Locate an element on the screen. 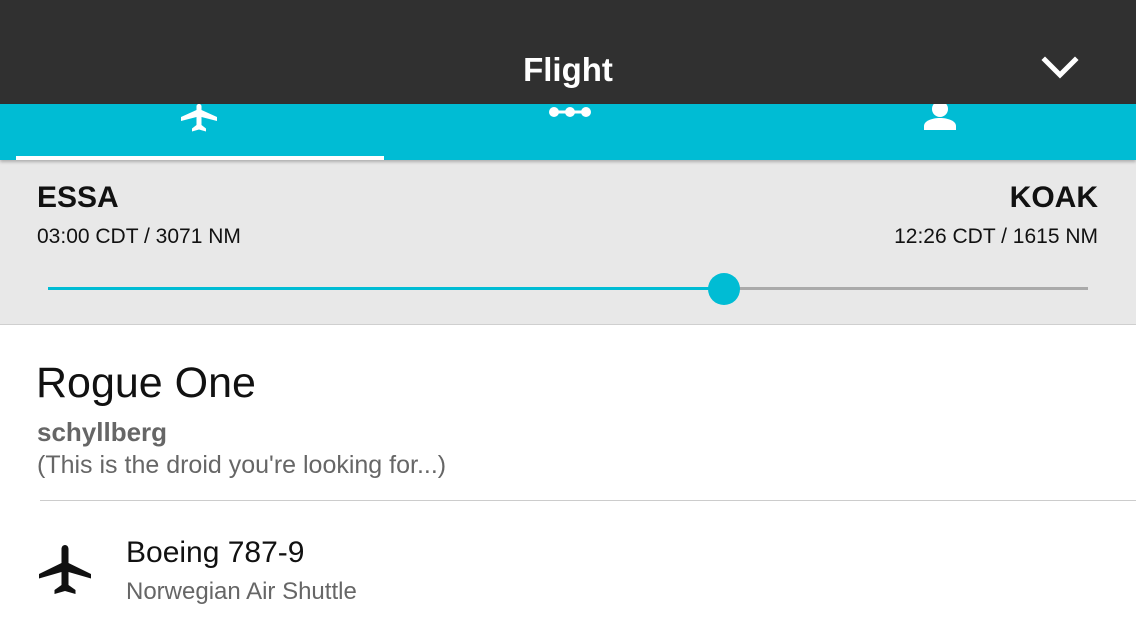  pilot-username: schyllberg is located at coordinates (102, 432).